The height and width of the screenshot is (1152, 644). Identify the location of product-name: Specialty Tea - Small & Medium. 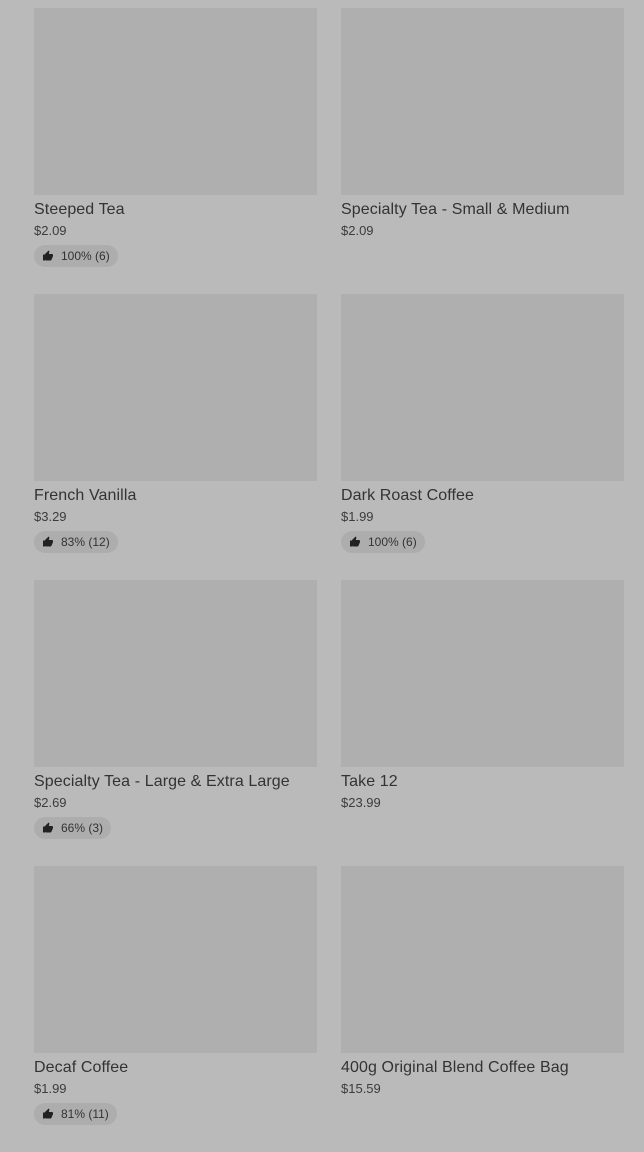
(482, 210).